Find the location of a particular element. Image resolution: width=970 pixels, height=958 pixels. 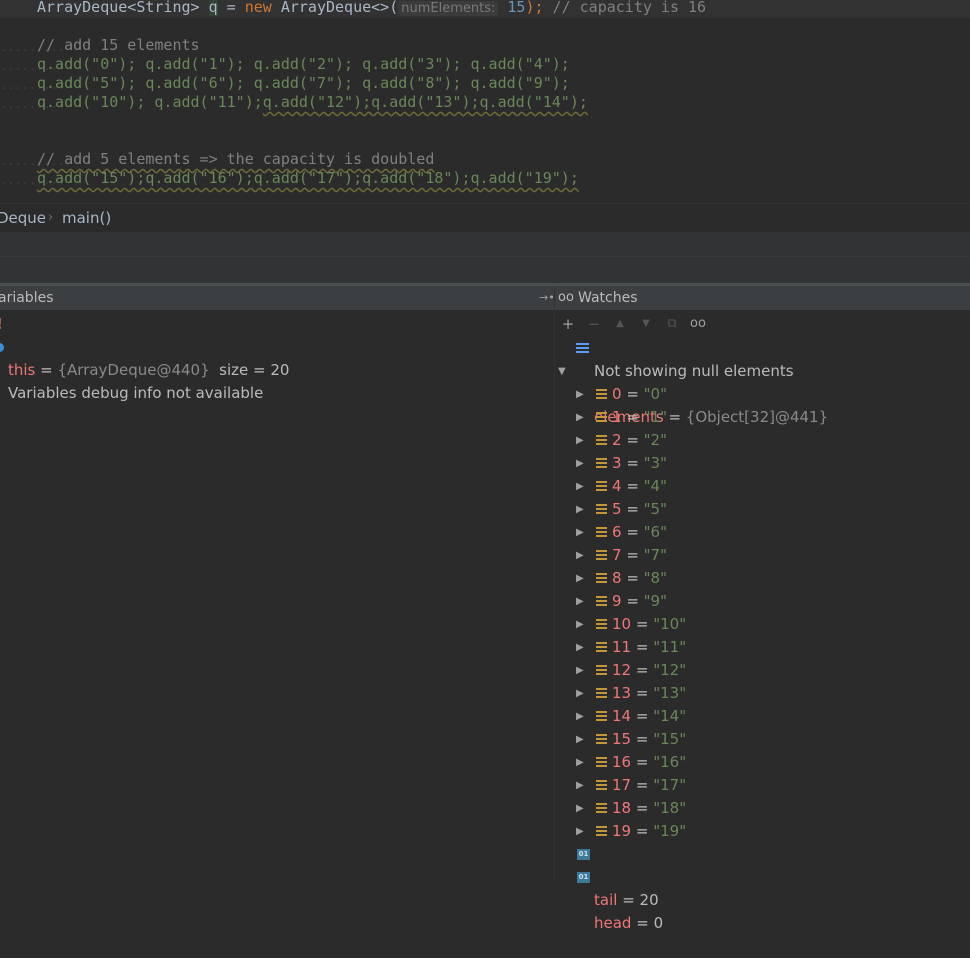

this-marker-icon: ! is located at coordinates (1, 324).